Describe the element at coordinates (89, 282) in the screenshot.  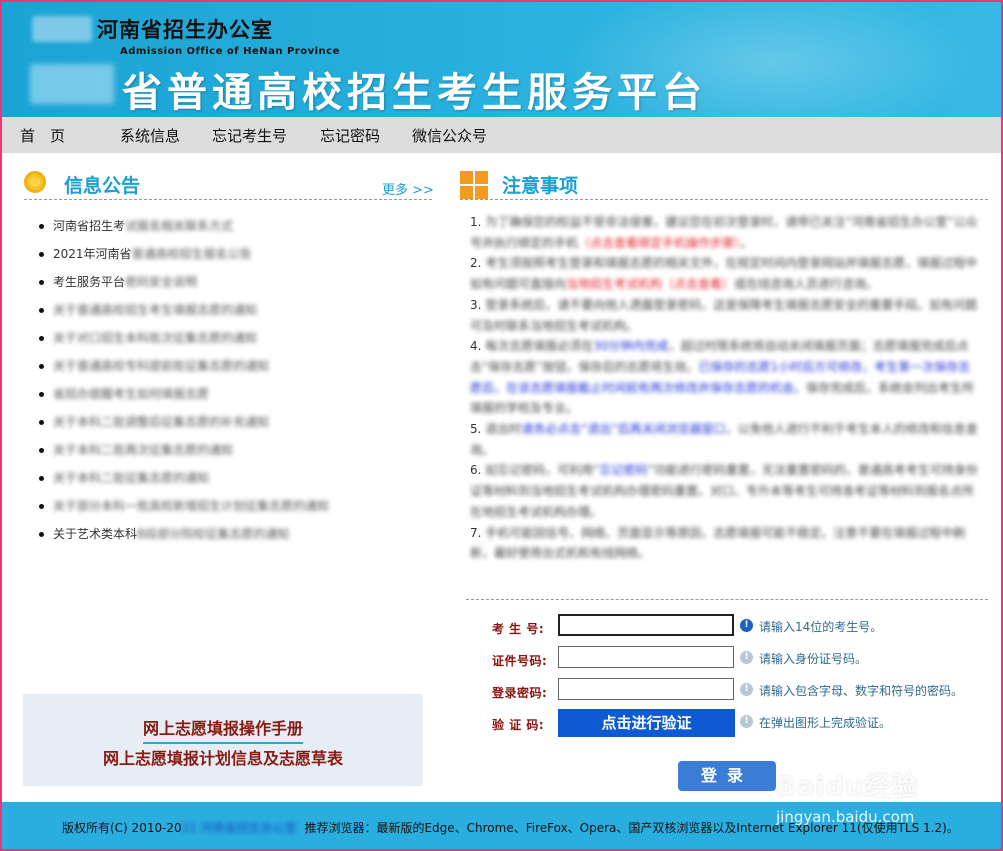
I see `news-item-text: 考生服务平台` at that location.